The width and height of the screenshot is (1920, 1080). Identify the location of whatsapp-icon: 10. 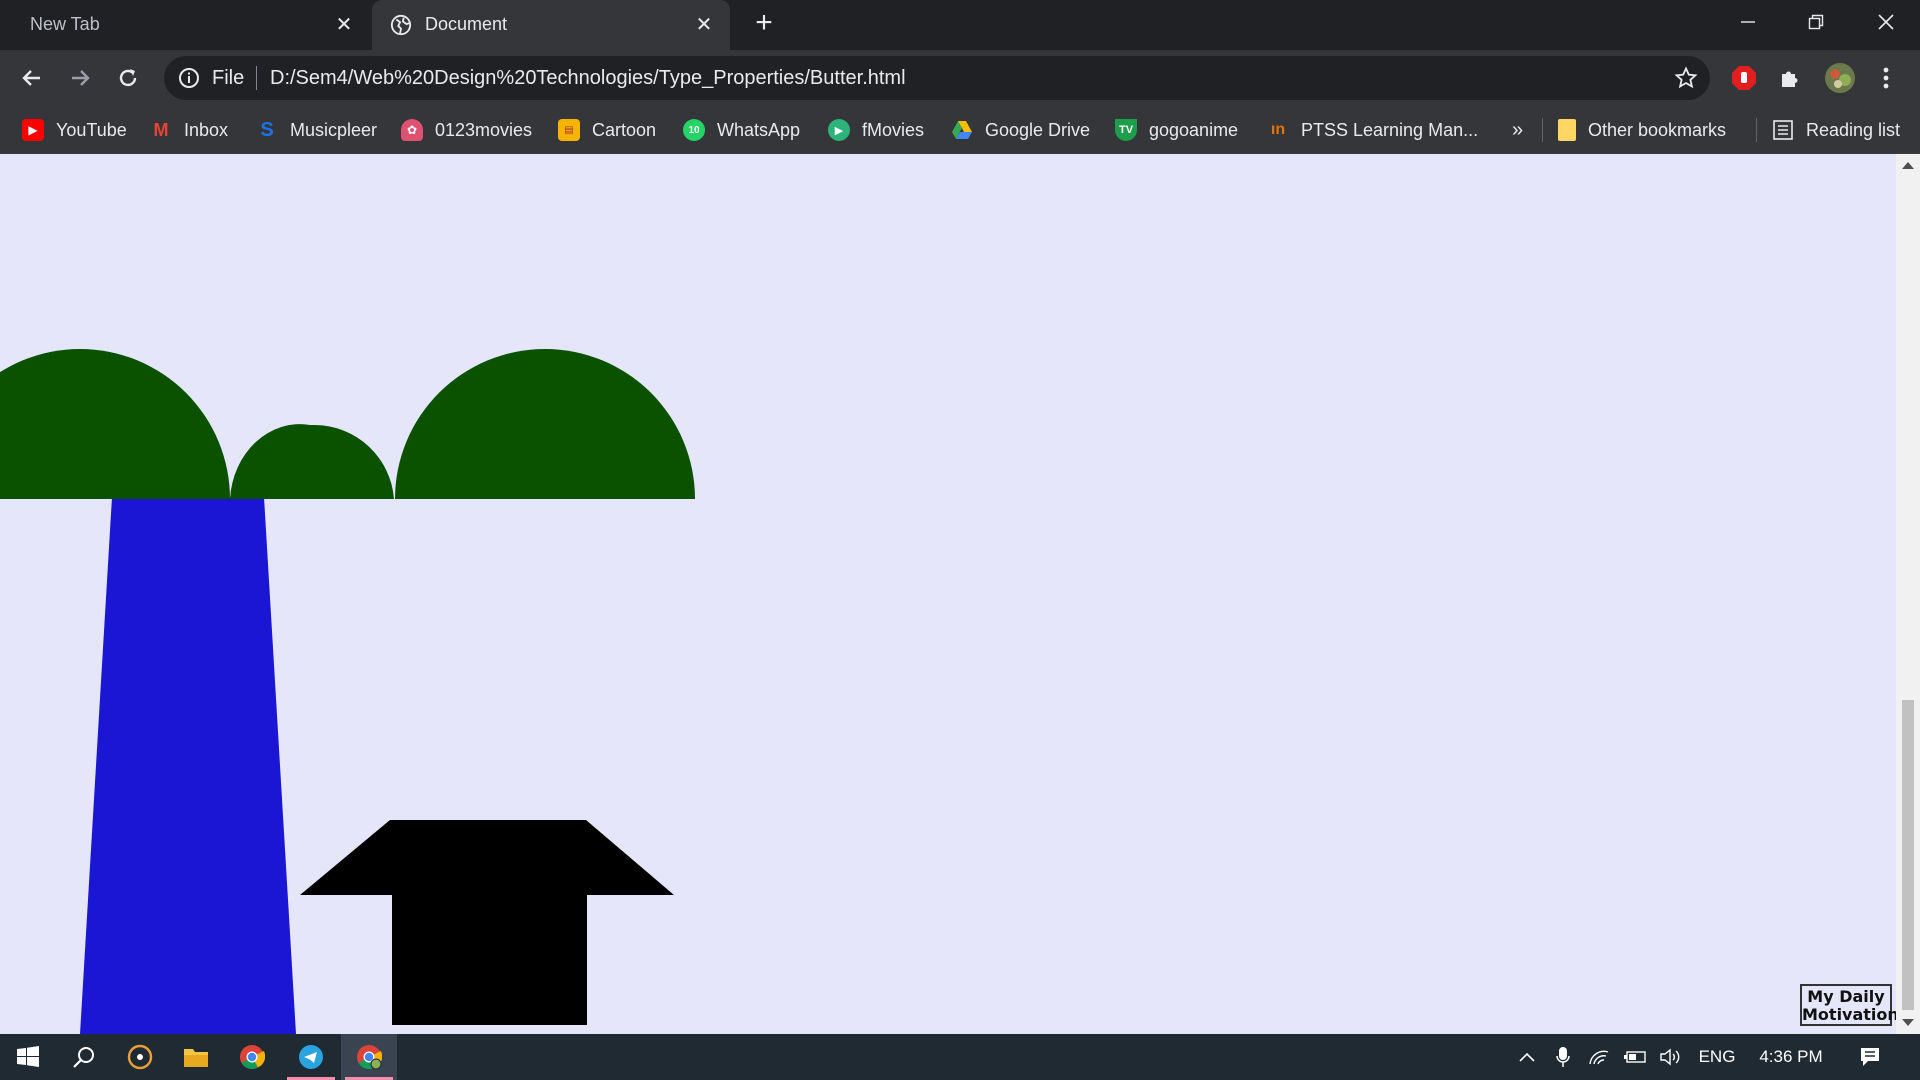
(694, 130).